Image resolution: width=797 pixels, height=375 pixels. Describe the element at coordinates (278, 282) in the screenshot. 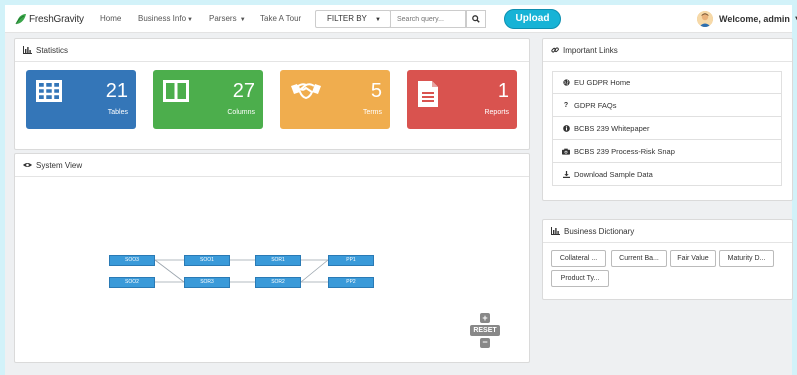

I see `lineage-node: SOR2` at that location.